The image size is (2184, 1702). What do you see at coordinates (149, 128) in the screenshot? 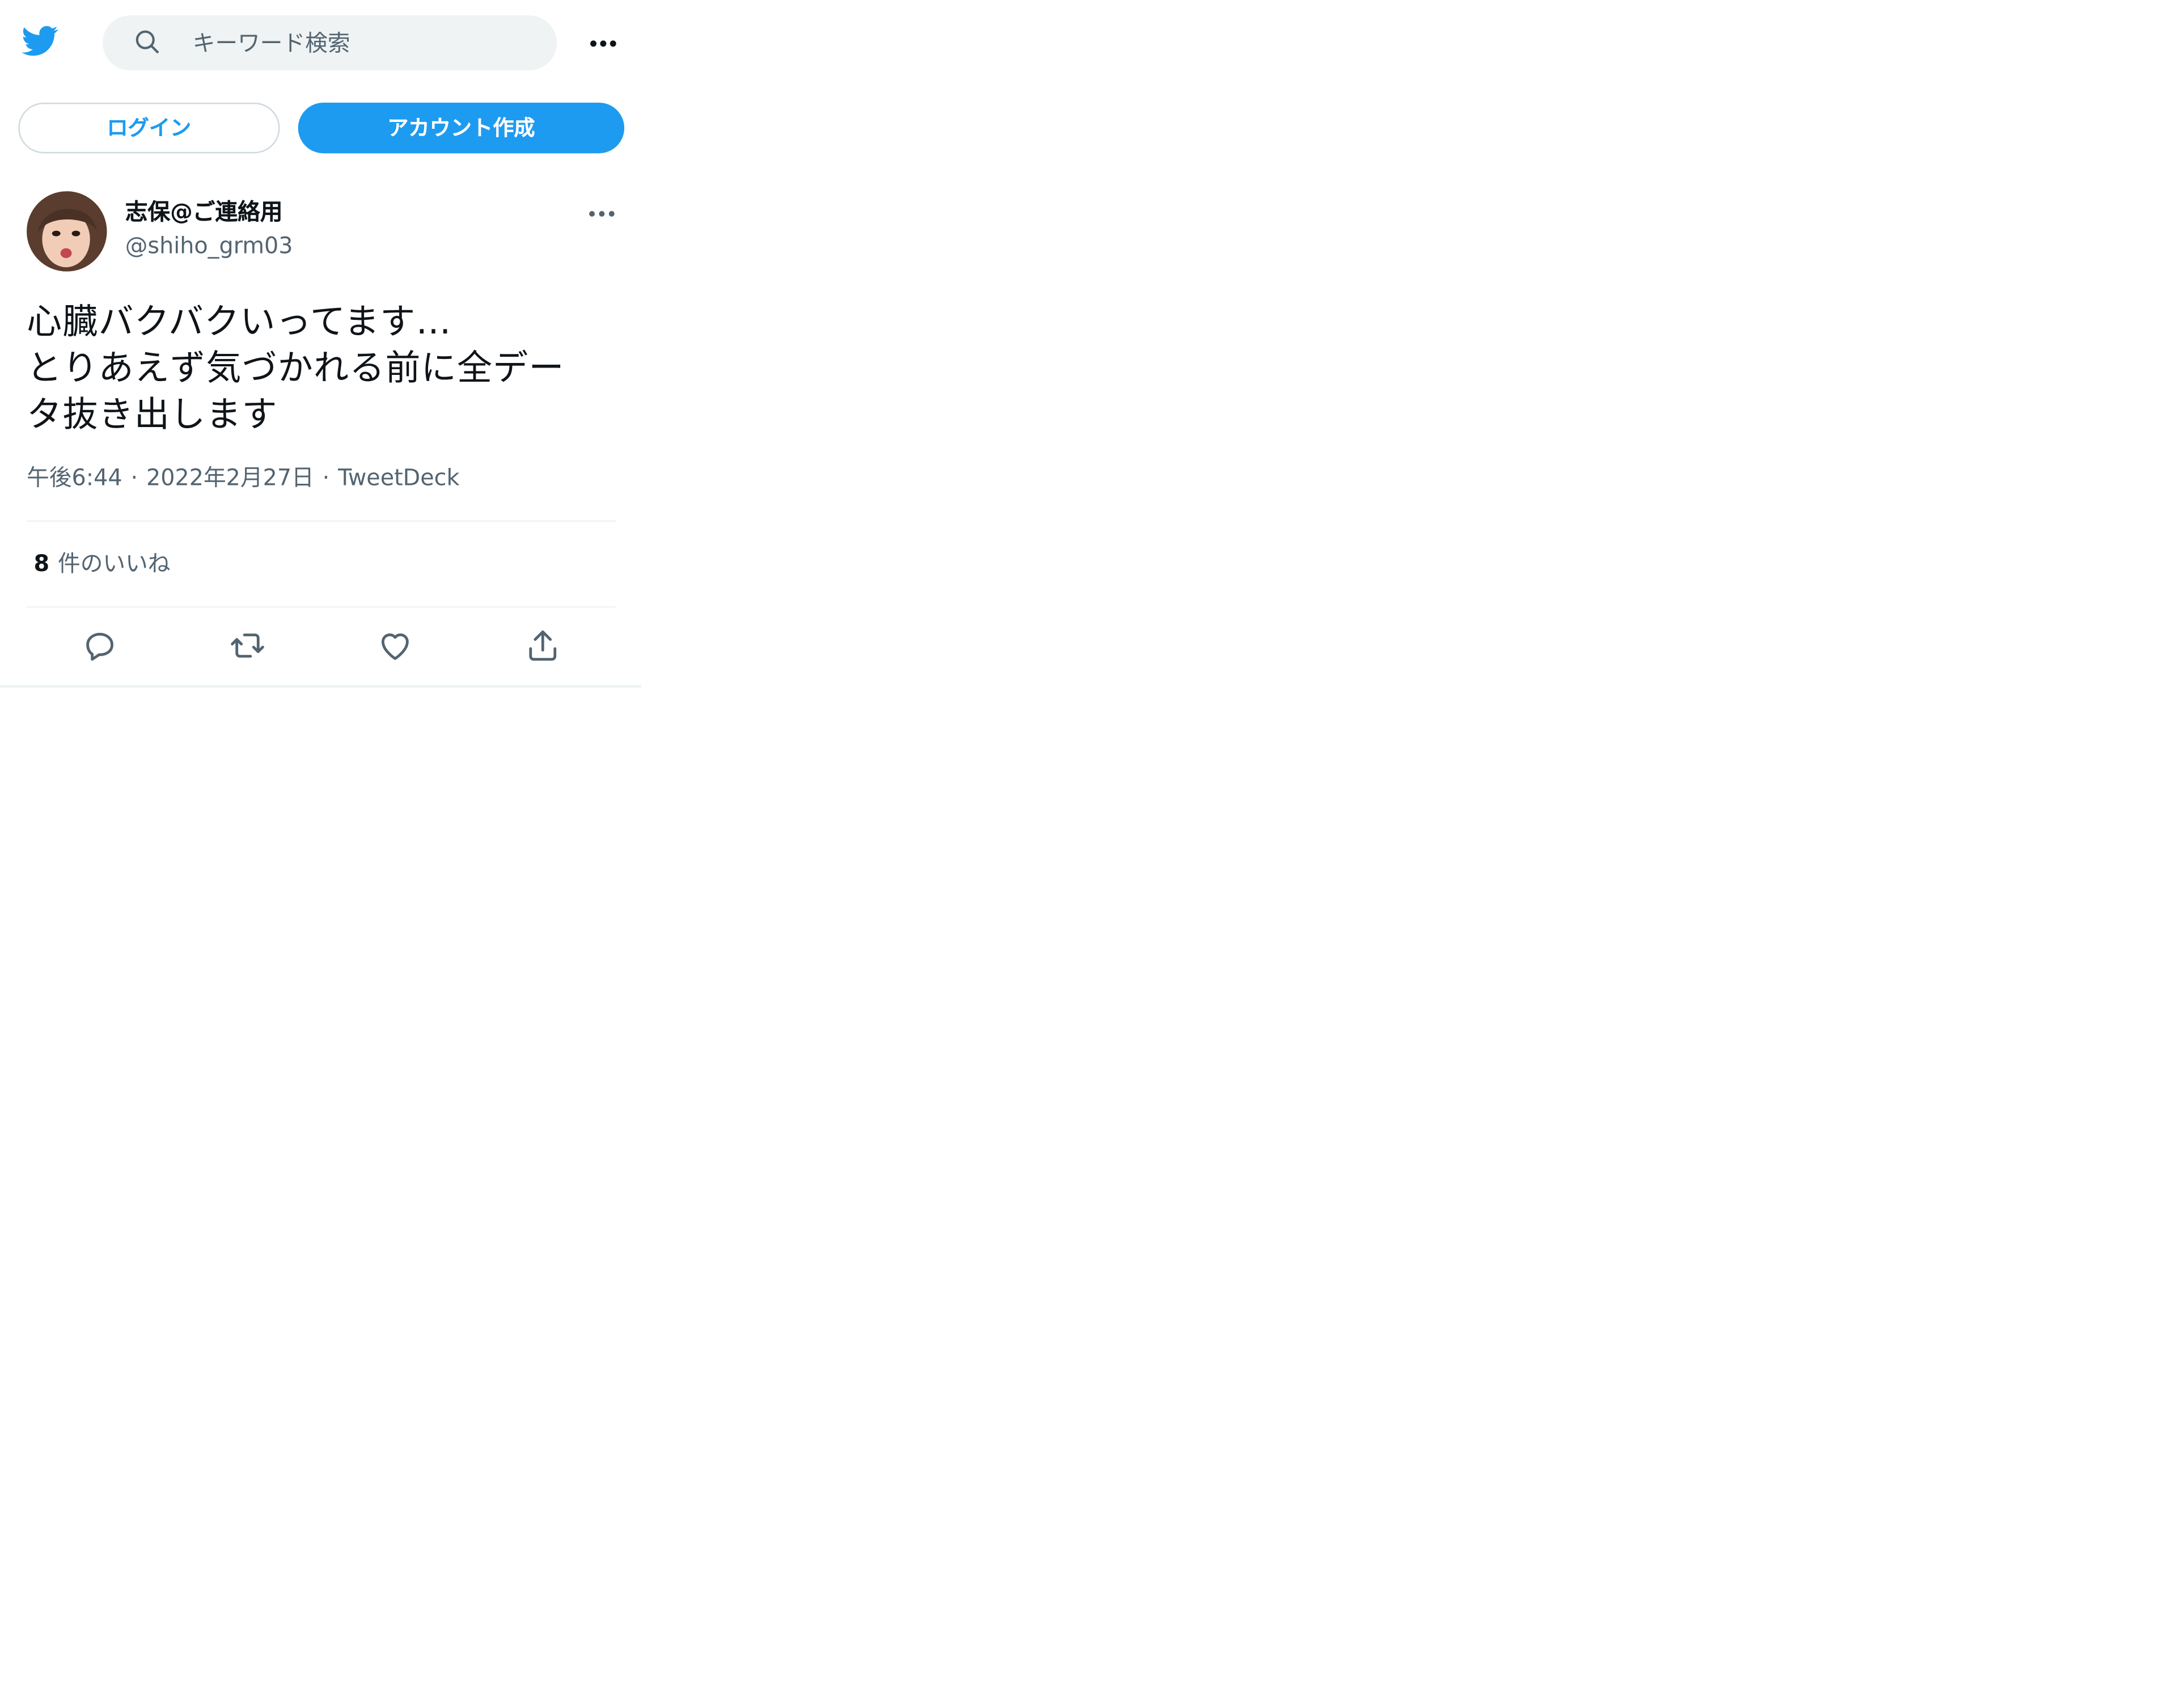
I see `login-button: ログイン` at bounding box center [149, 128].